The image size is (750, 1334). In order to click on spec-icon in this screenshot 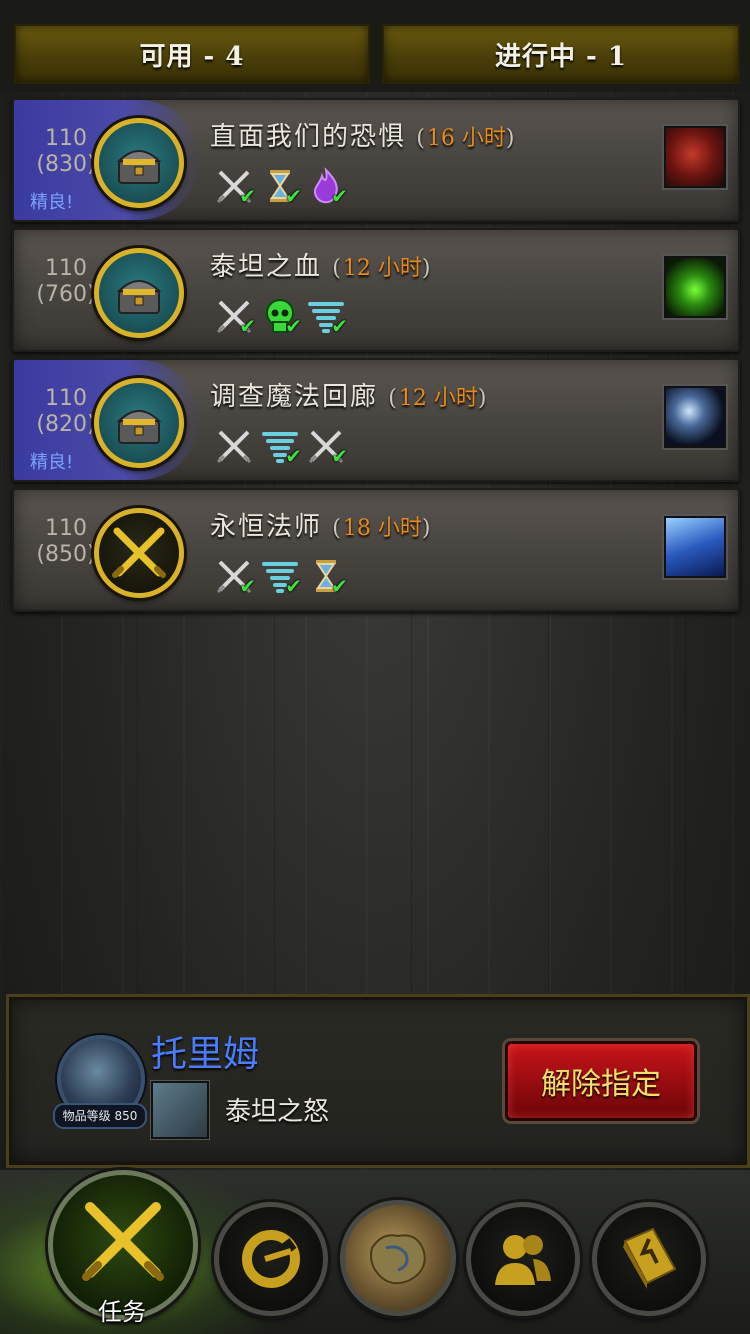, I will do `click(180, 1110)`.